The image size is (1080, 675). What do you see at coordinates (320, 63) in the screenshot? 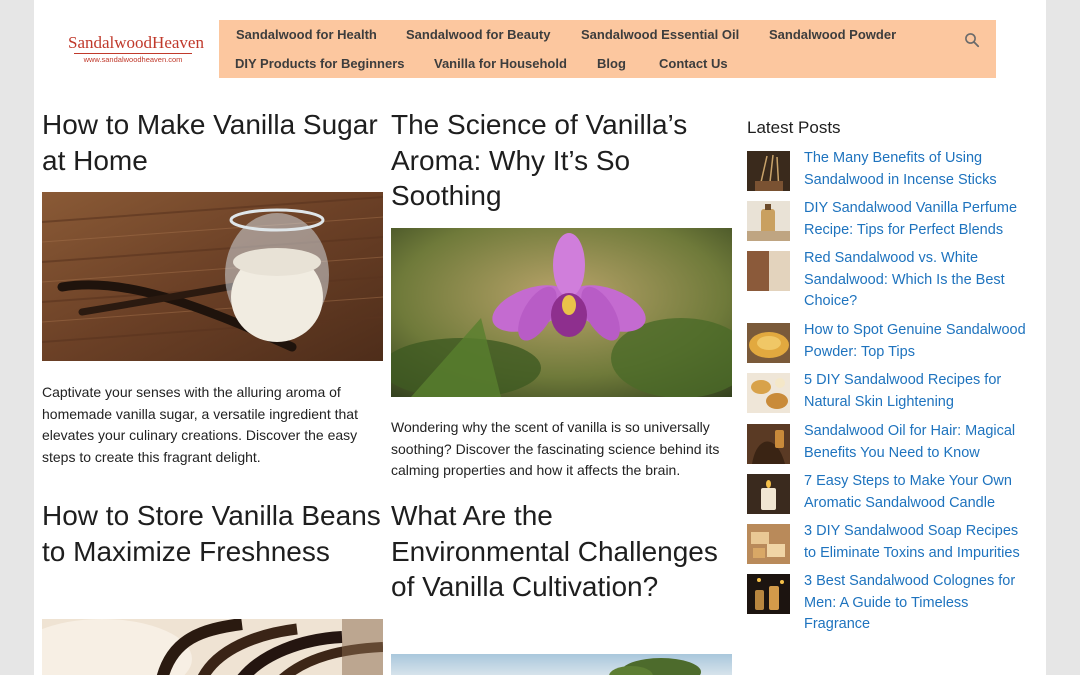
I see `nav-item-diy-products: DIY Products for Beginners` at bounding box center [320, 63].